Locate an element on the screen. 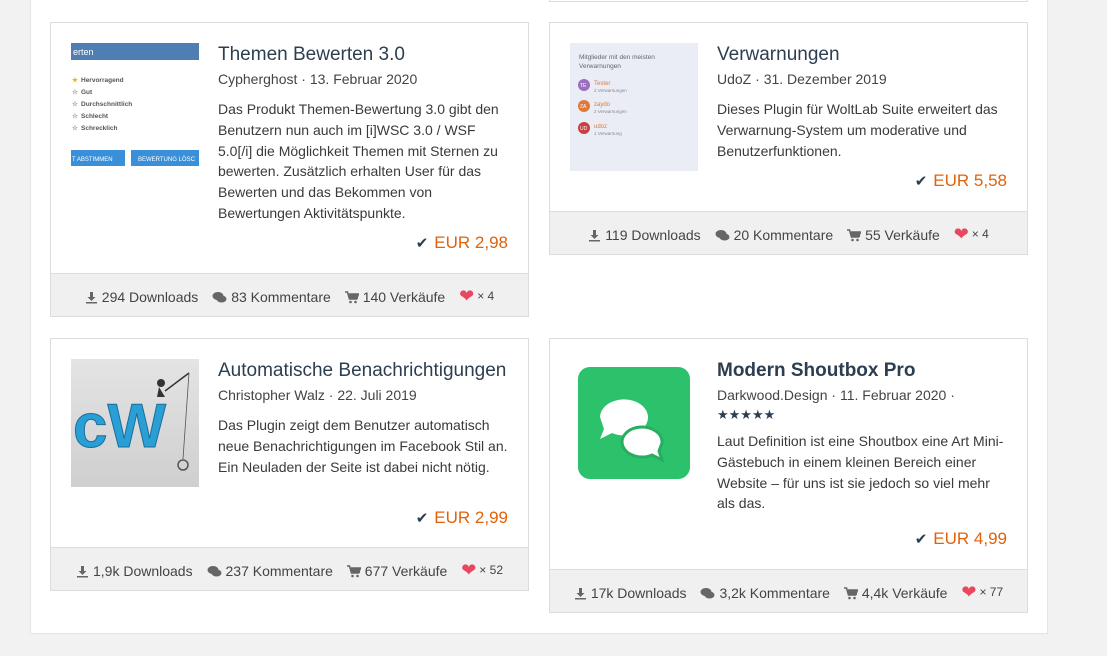 This screenshot has height=656, width=1107. thumb-button: T ABSTIMMEN is located at coordinates (92, 160).